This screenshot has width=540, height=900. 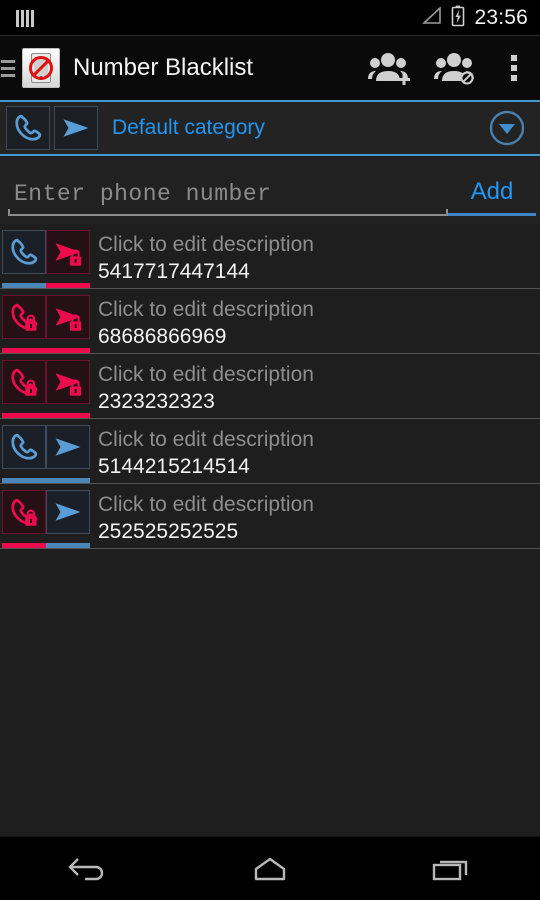 I want to click on block-group-button, so click(x=455, y=68).